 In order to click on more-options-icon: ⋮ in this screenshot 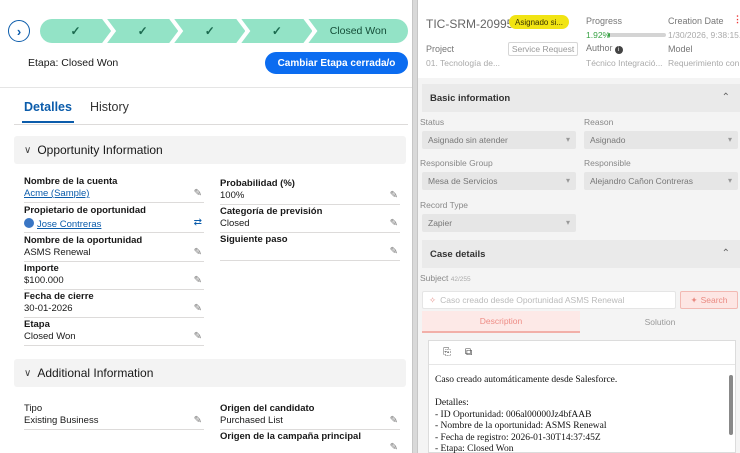, I will do `click(736, 19)`.